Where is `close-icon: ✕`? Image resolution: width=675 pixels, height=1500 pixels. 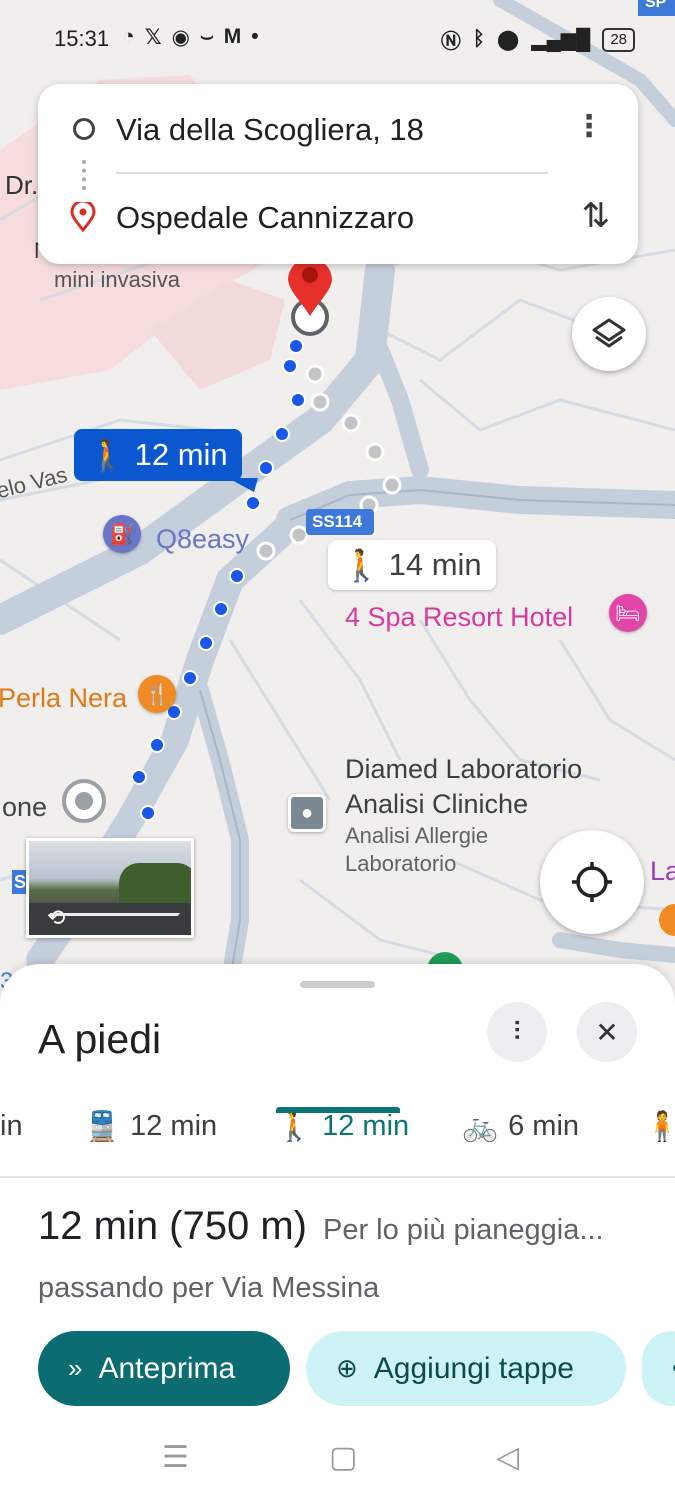
close-icon: ✕ is located at coordinates (607, 1032).